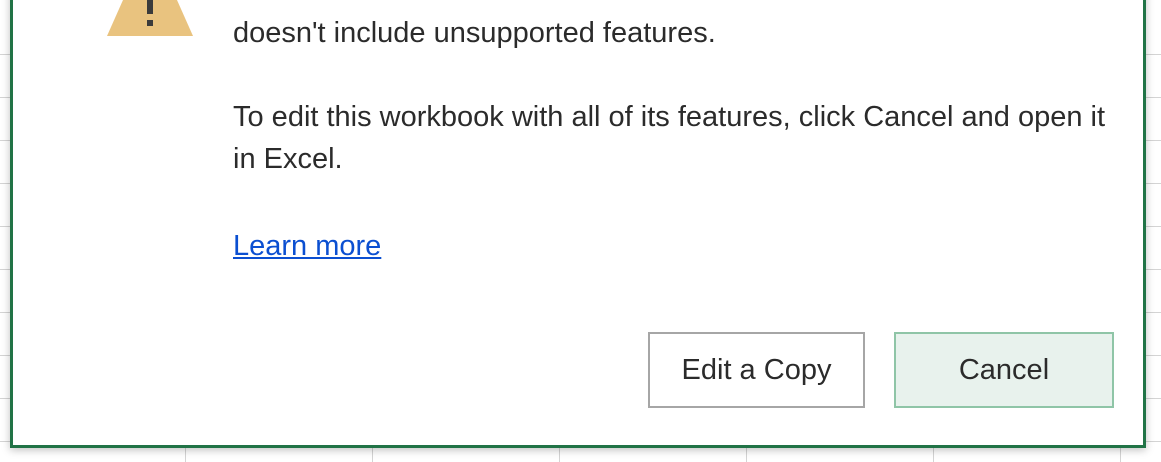 The width and height of the screenshot is (1161, 462). Describe the element at coordinates (150, 21) in the screenshot. I see `warning-icon` at that location.